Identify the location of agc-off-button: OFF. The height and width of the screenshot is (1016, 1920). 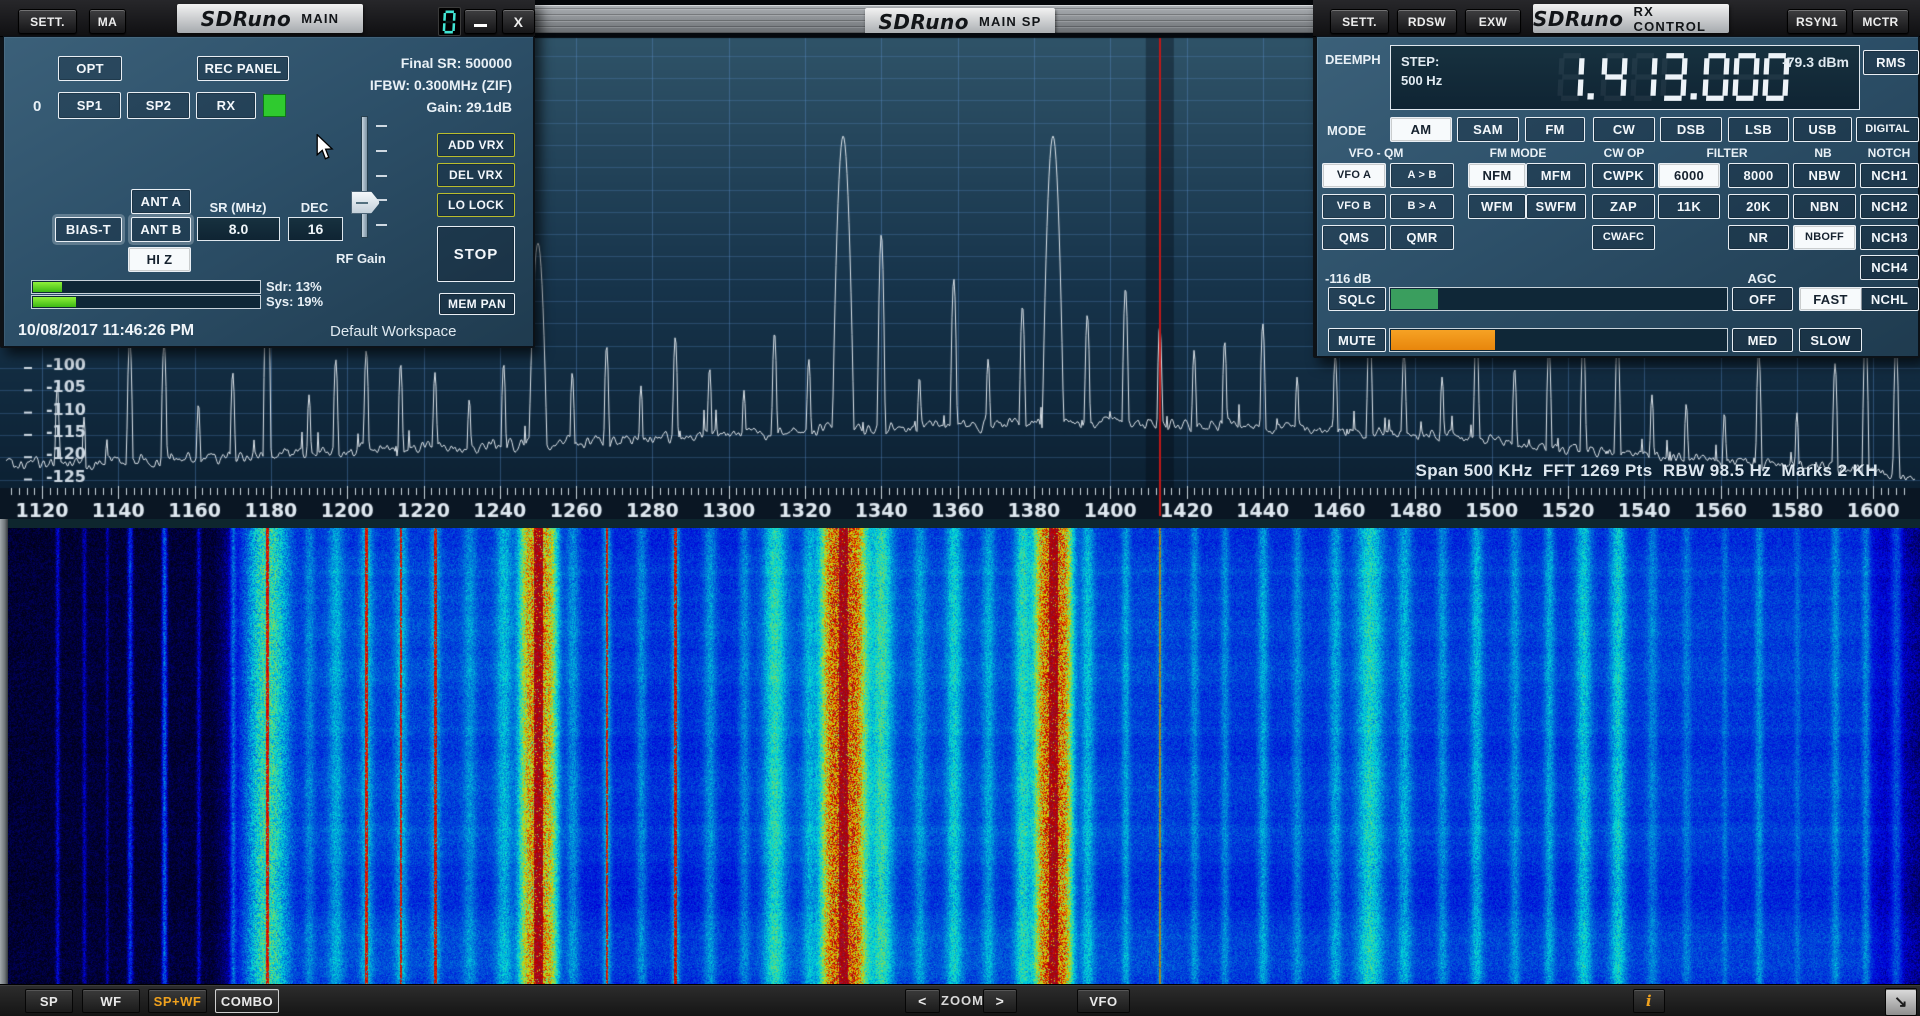
(1762, 299).